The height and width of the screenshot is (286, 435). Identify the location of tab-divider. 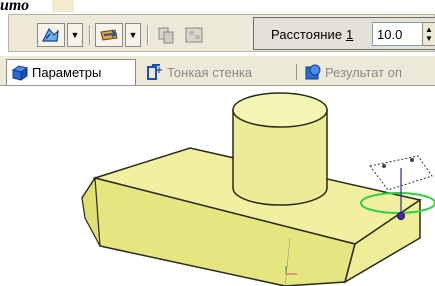
(296, 72).